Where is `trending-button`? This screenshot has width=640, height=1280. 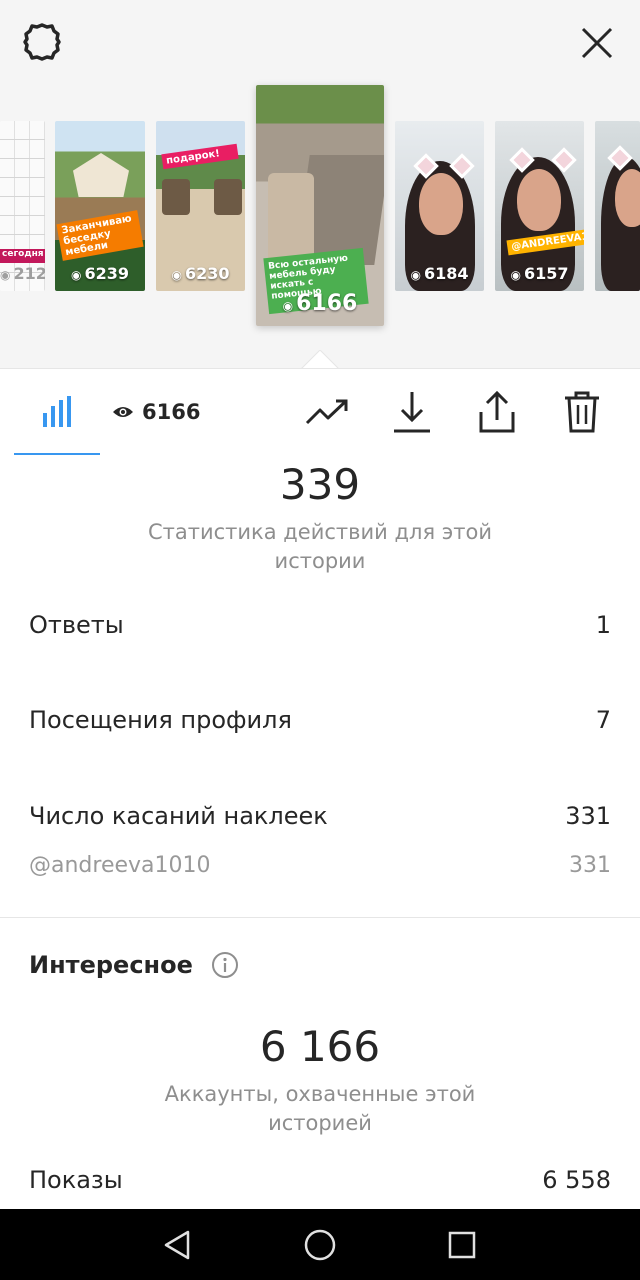
trending-button is located at coordinates (327, 412).